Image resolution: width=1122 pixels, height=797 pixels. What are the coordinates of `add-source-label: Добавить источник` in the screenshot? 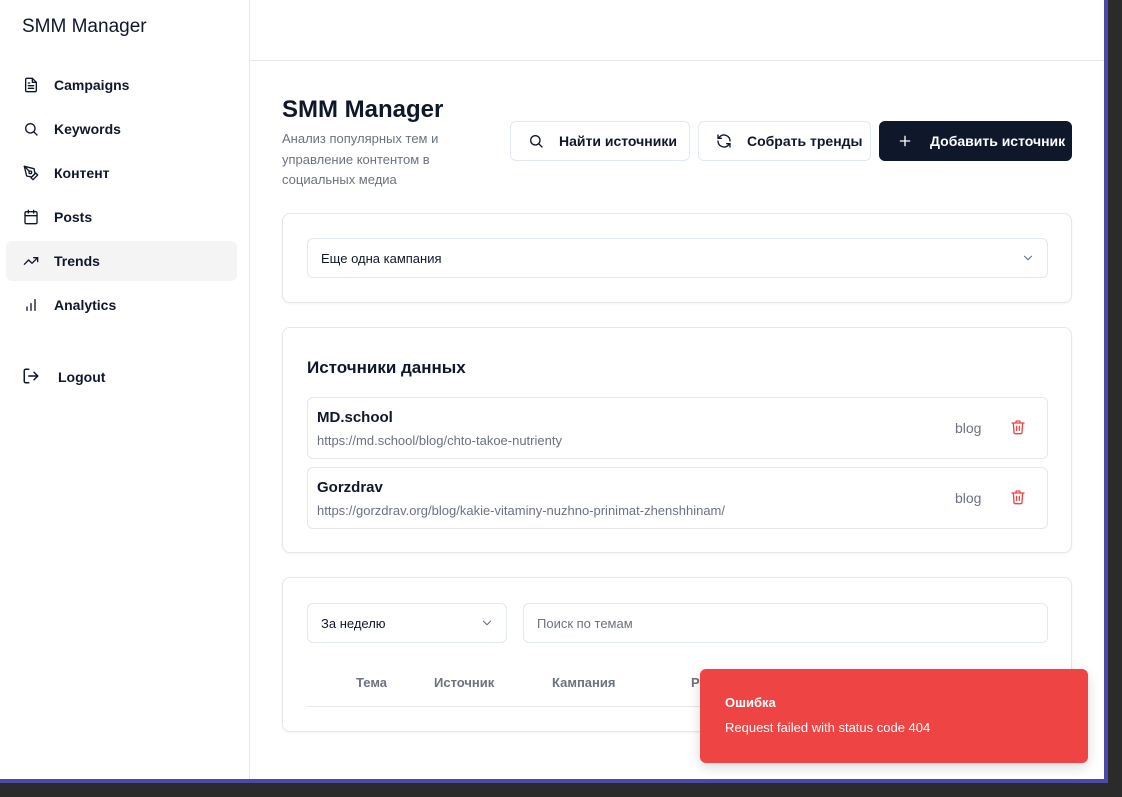 It's located at (998, 141).